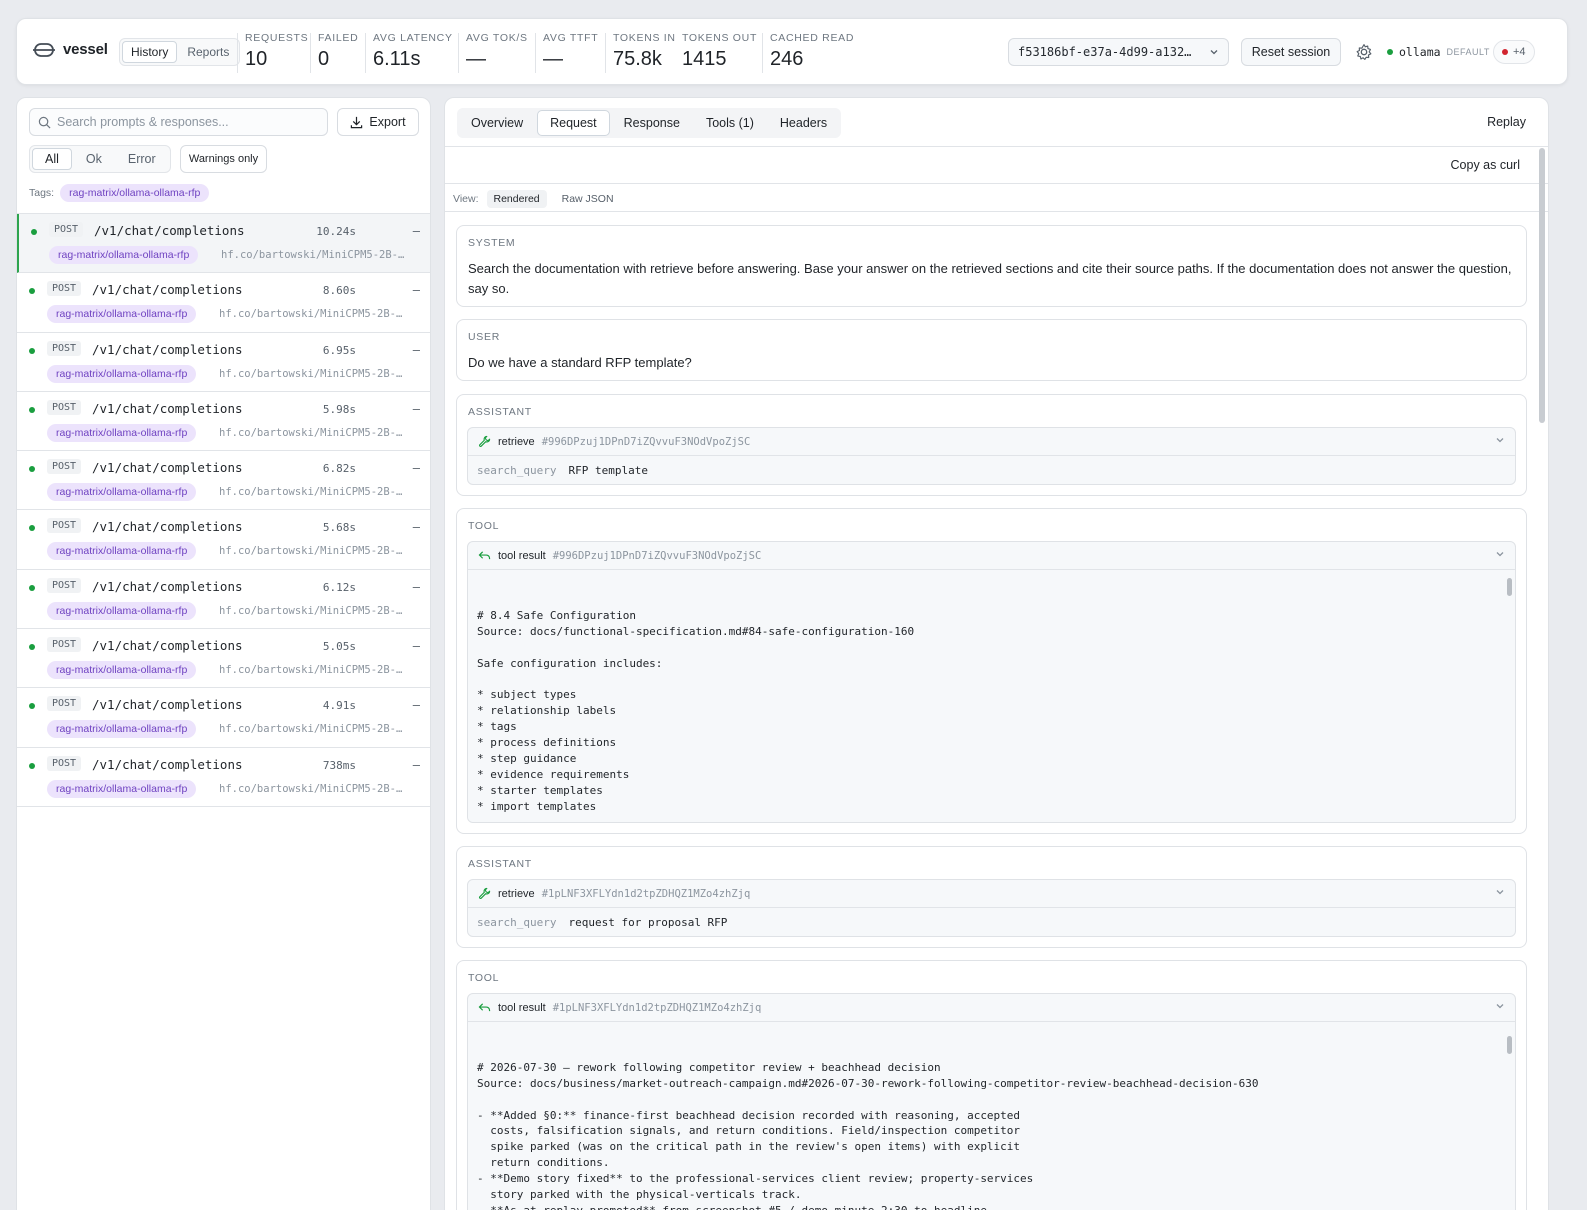 This screenshot has height=1210, width=1587. What do you see at coordinates (208, 52) in the screenshot?
I see `nav-reports: Reports` at bounding box center [208, 52].